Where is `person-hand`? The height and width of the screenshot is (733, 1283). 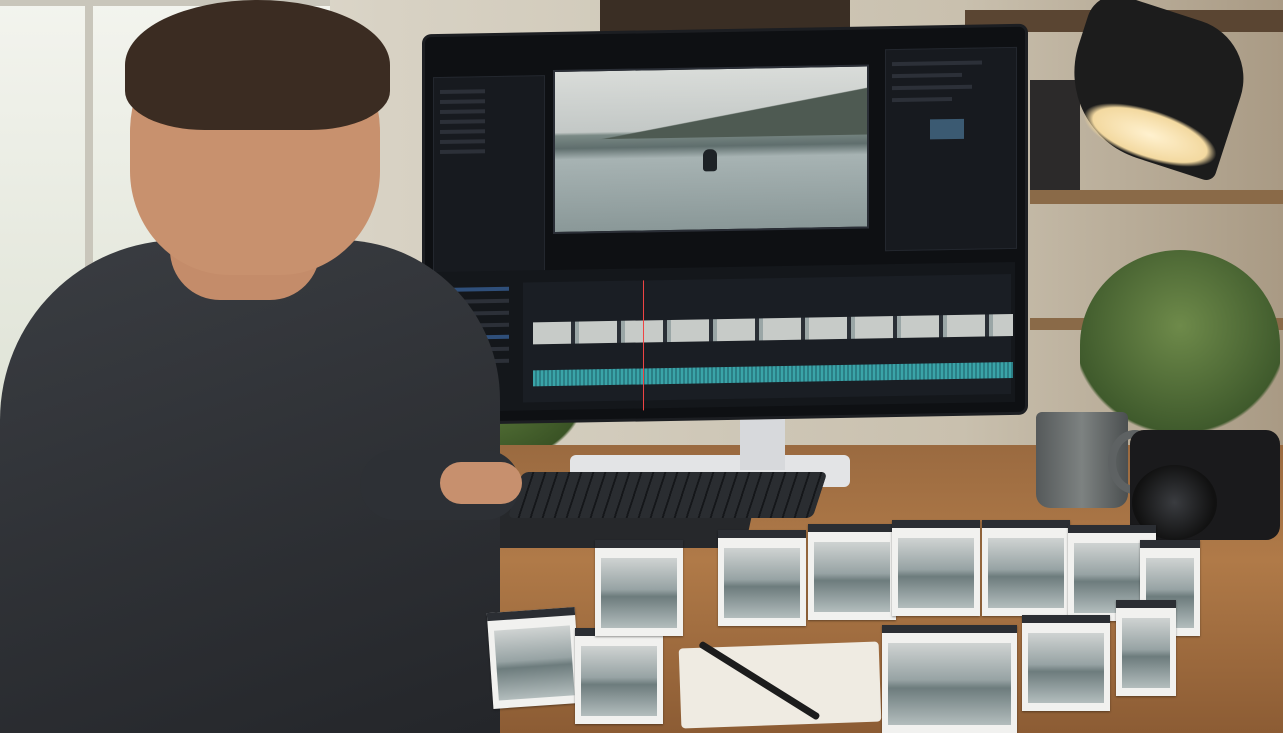 person-hand is located at coordinates (481, 483).